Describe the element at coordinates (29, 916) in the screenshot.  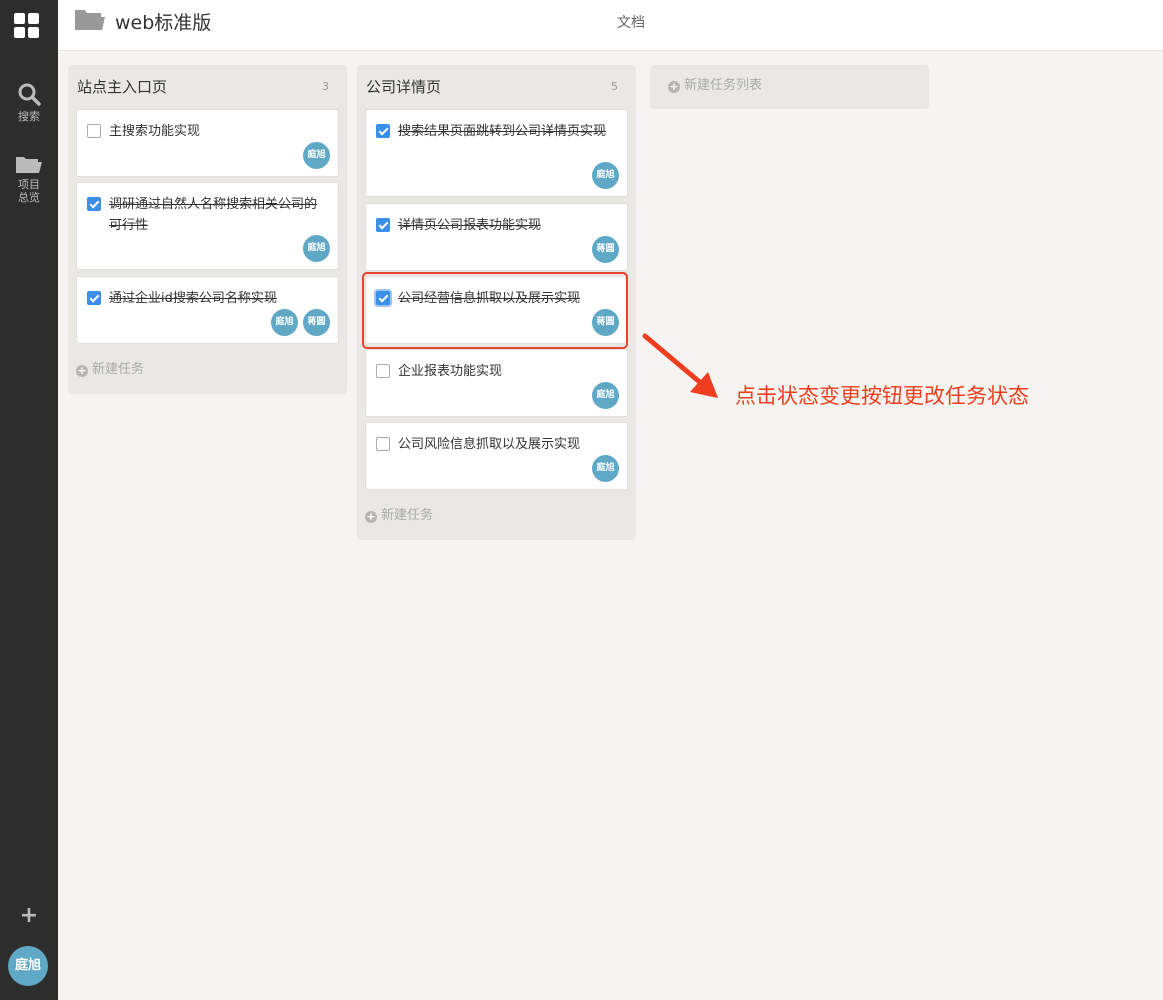
I see `add-project-button: +` at that location.